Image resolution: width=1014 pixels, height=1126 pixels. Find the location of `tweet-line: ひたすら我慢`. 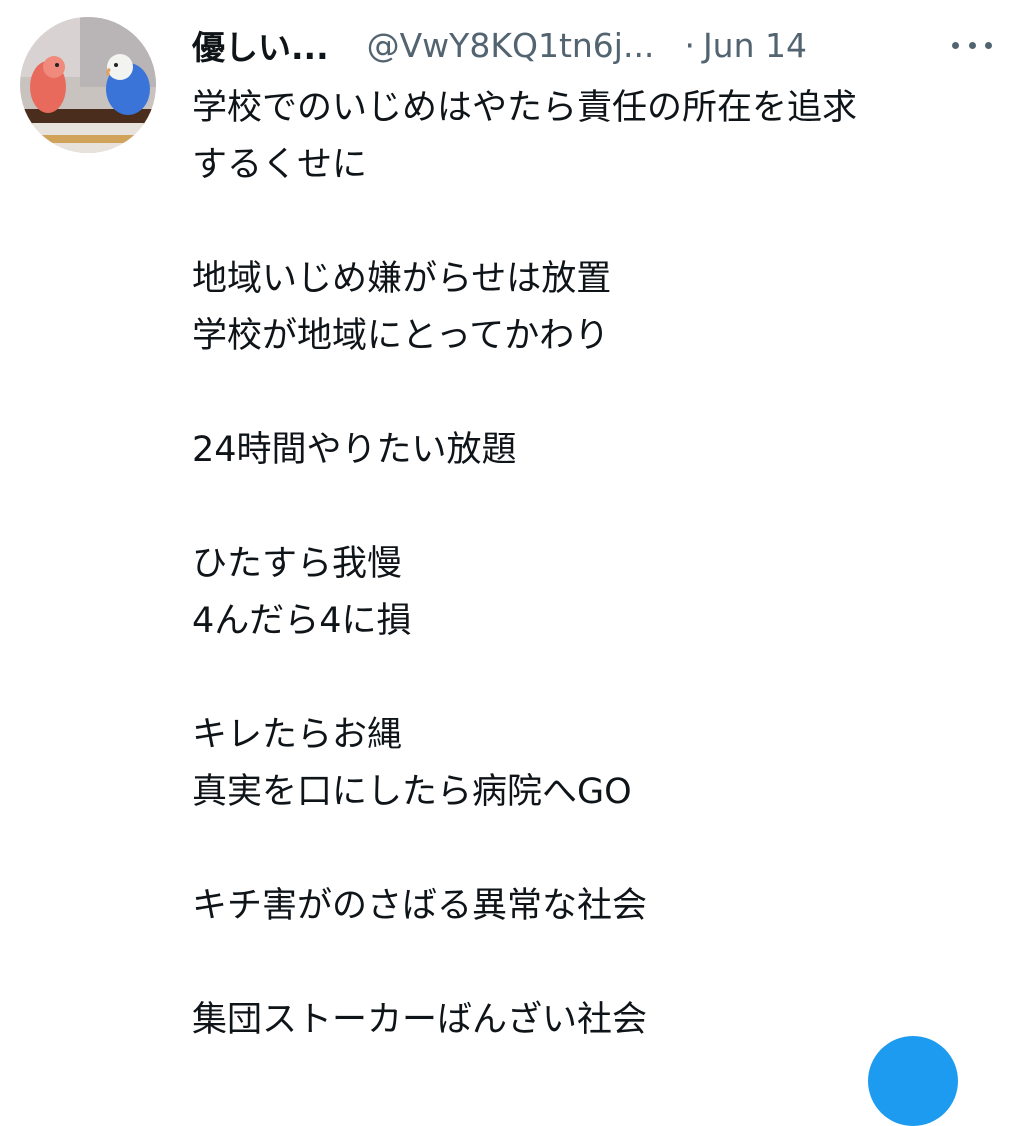

tweet-line: ひたすら我慢 is located at coordinates (297, 564).